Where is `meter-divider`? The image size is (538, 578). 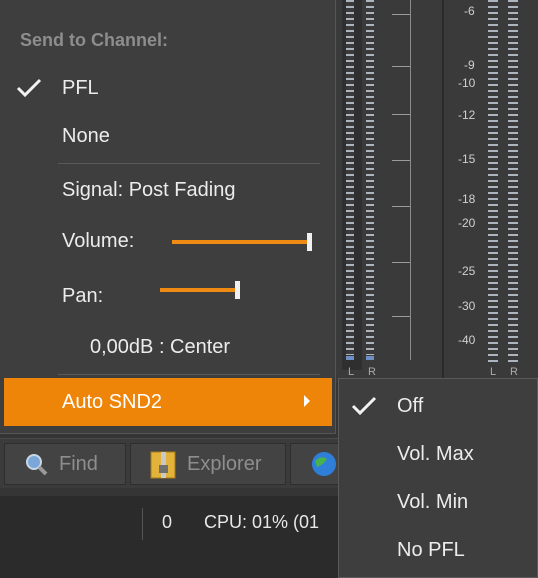
meter-divider is located at coordinates (443, 190).